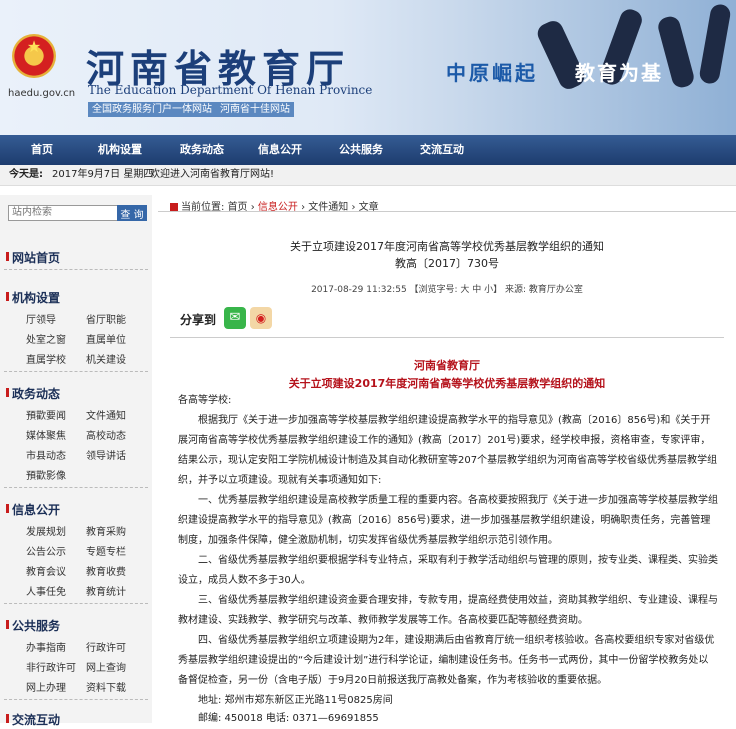 This screenshot has height=729, width=736. I want to click on wechat-icon: ✉, so click(235, 318).